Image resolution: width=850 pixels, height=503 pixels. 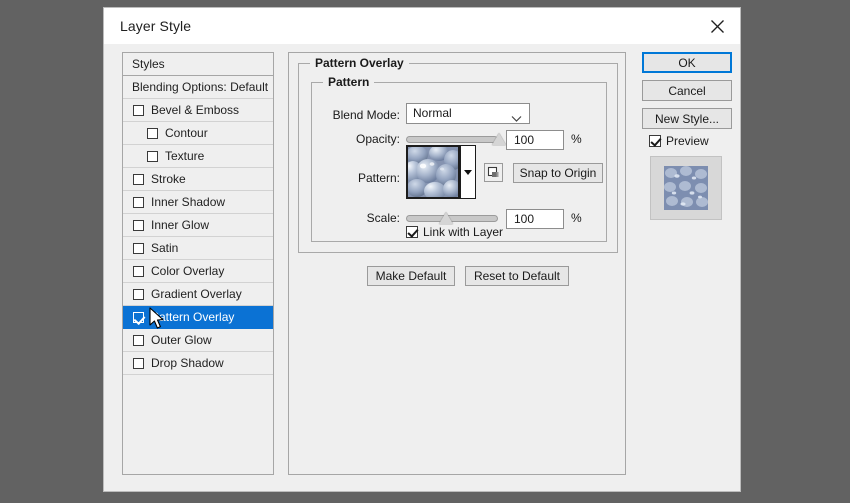 What do you see at coordinates (349, 82) in the screenshot?
I see `pattern-group-title: Pattern` at bounding box center [349, 82].